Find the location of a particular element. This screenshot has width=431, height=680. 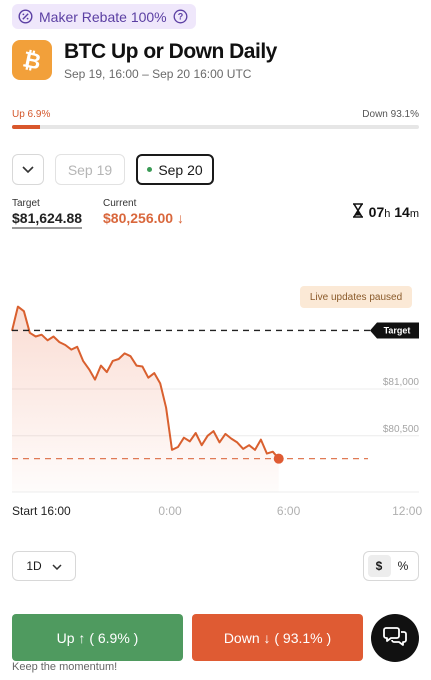

x-tick-label: 12:00 is located at coordinates (407, 511).